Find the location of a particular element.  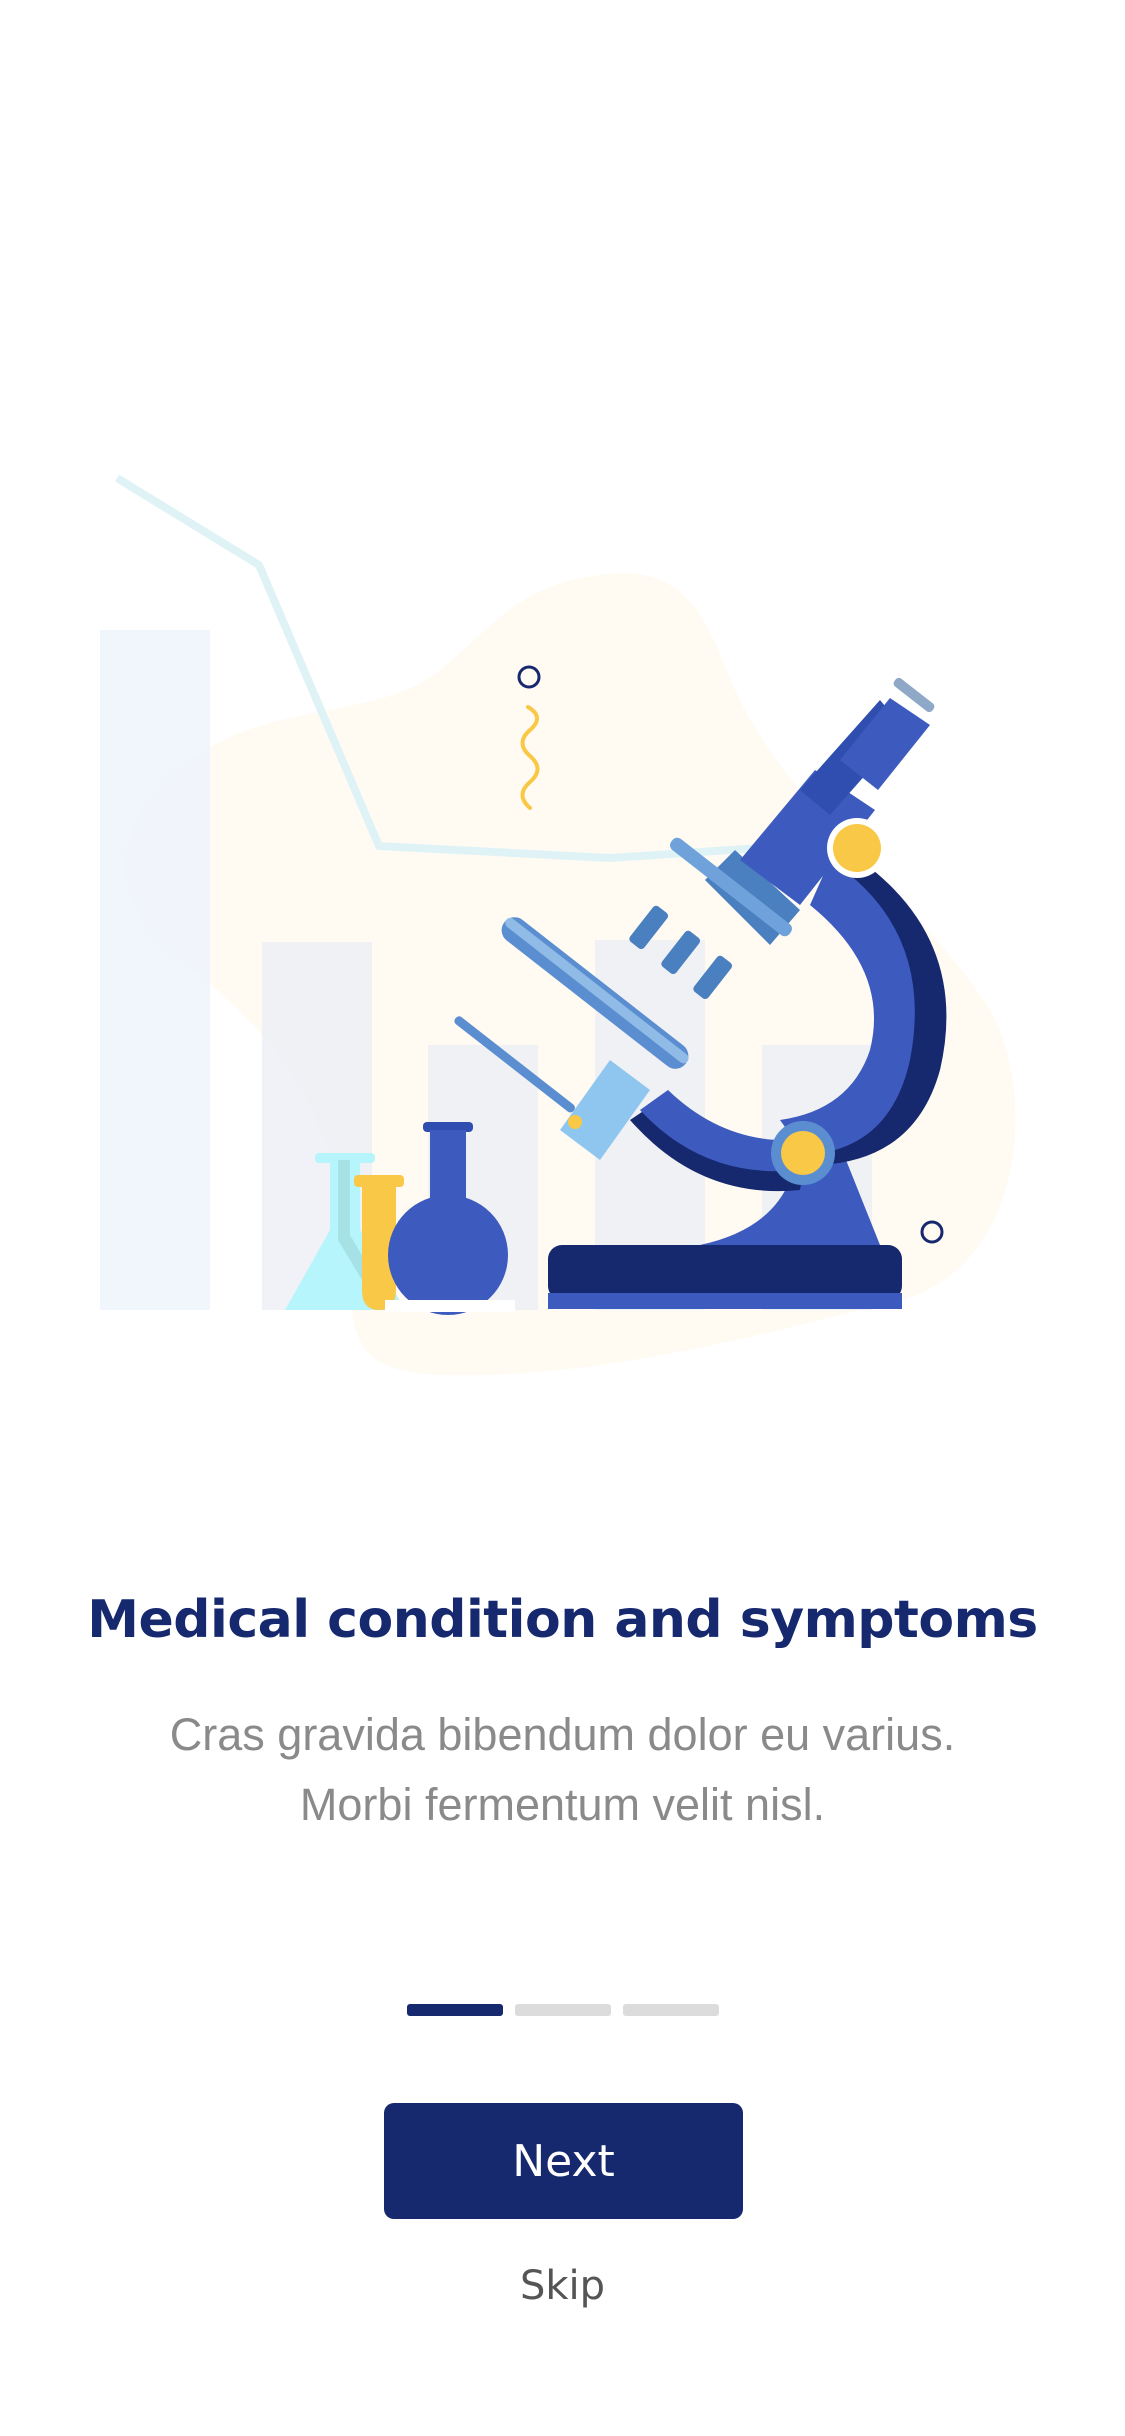

next-button: Next is located at coordinates (563, 2161).